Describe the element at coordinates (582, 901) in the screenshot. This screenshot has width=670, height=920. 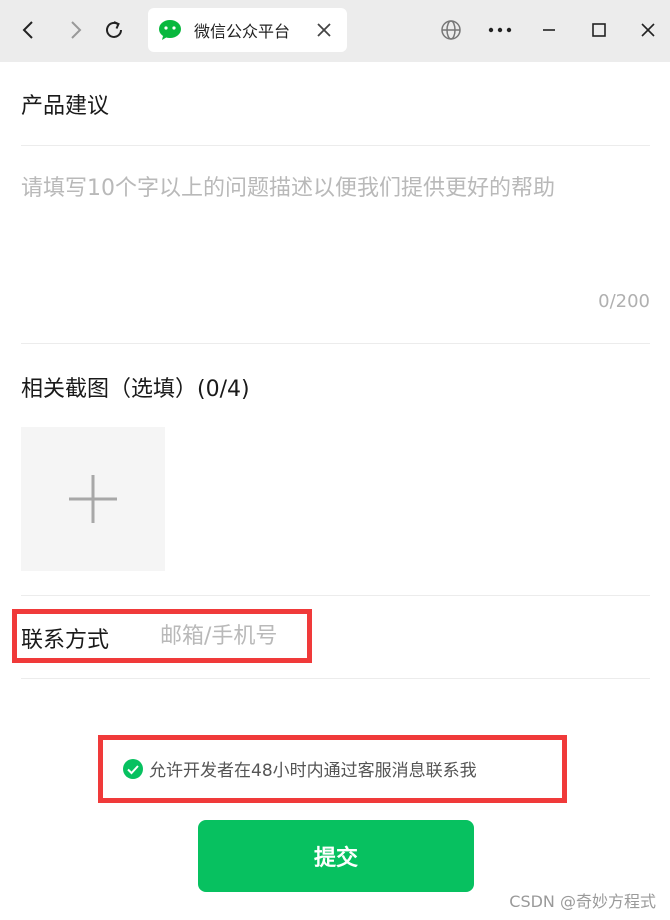
I see `watermark: CSDN @奇妙方程式` at that location.